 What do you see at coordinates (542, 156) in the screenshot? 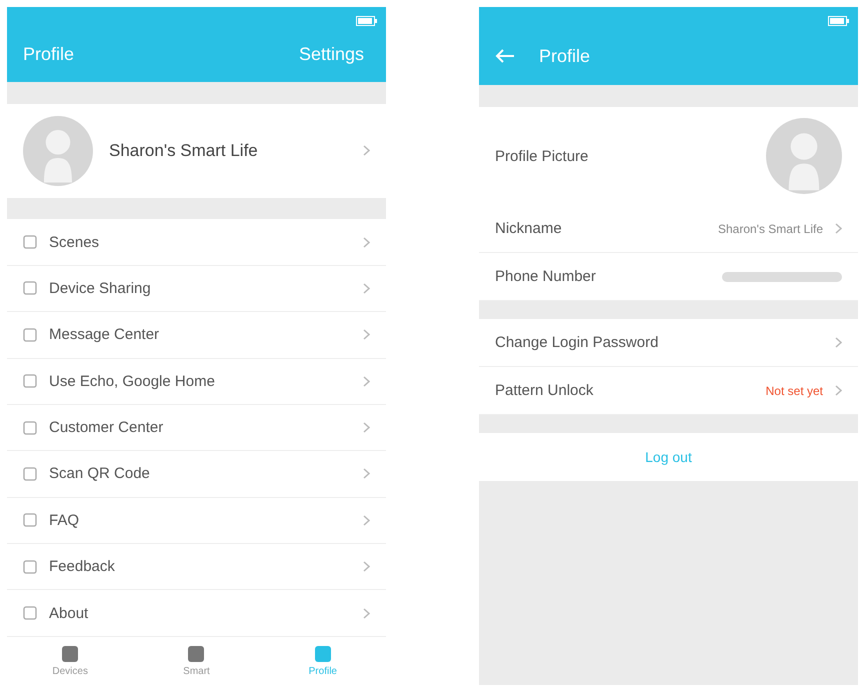
I see `row-label: Profile Picture` at bounding box center [542, 156].